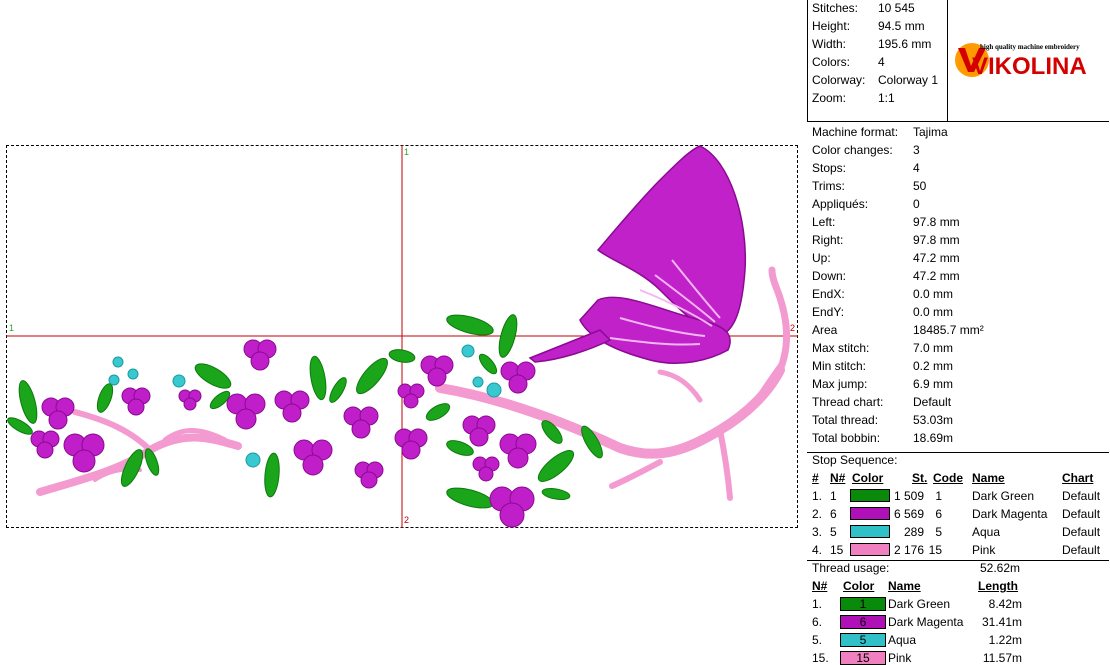  What do you see at coordinates (835, 8) in the screenshot?
I see `stitches-label: Stitches:` at bounding box center [835, 8].